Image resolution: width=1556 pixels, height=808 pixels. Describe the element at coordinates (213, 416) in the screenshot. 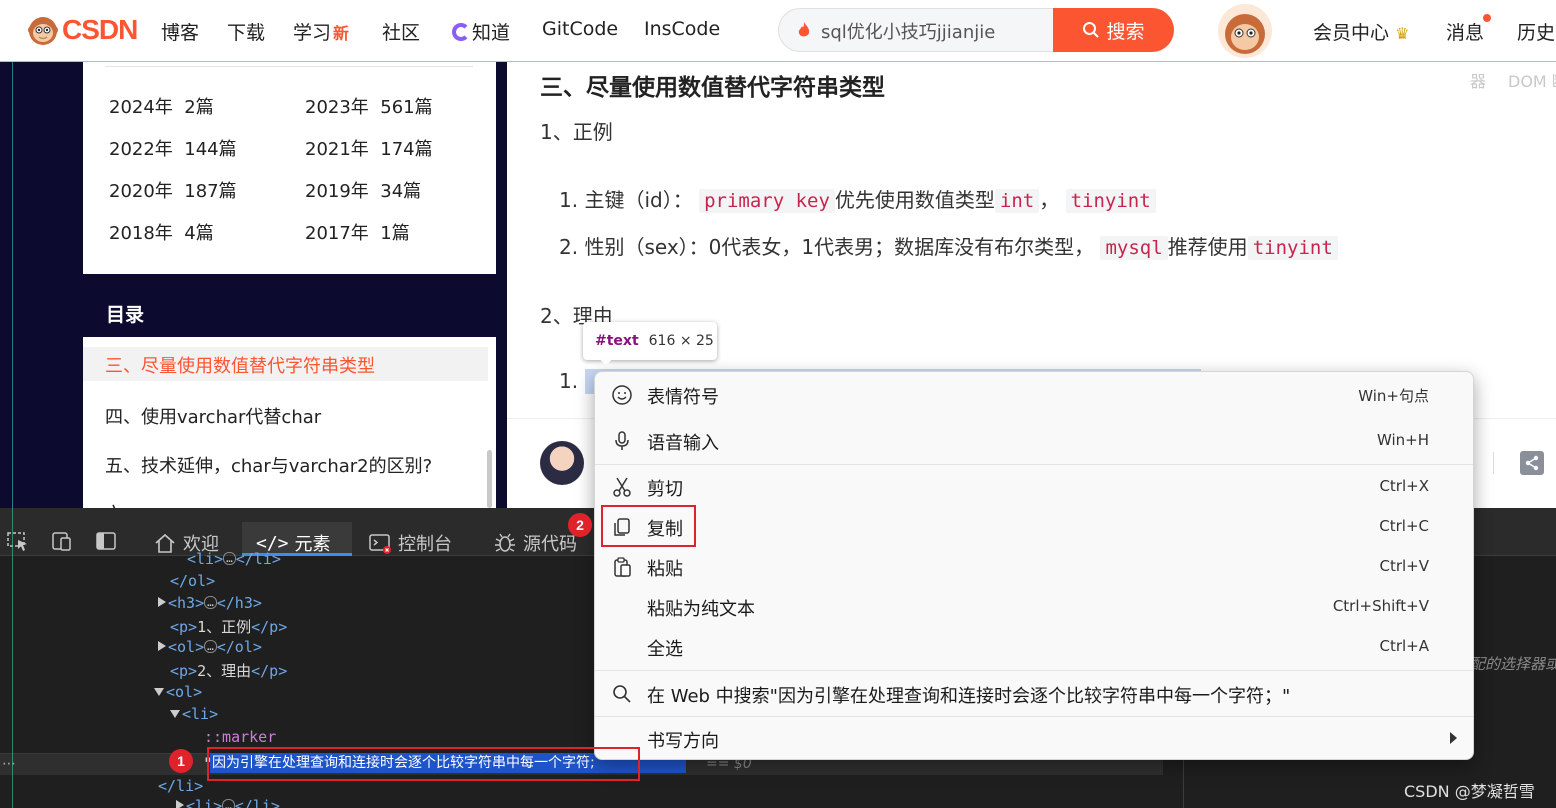

I see `toc-item: 四、使用varchar代替char` at that location.